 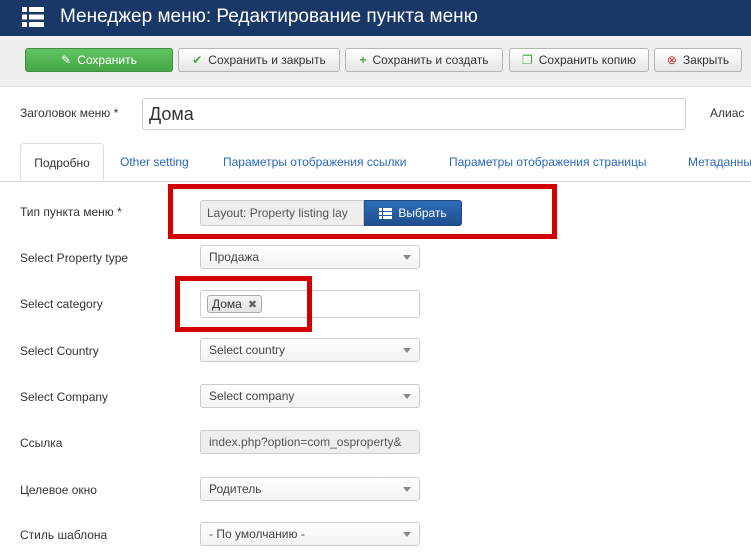 What do you see at coordinates (310, 489) in the screenshot?
I see `target-select: Родитель` at bounding box center [310, 489].